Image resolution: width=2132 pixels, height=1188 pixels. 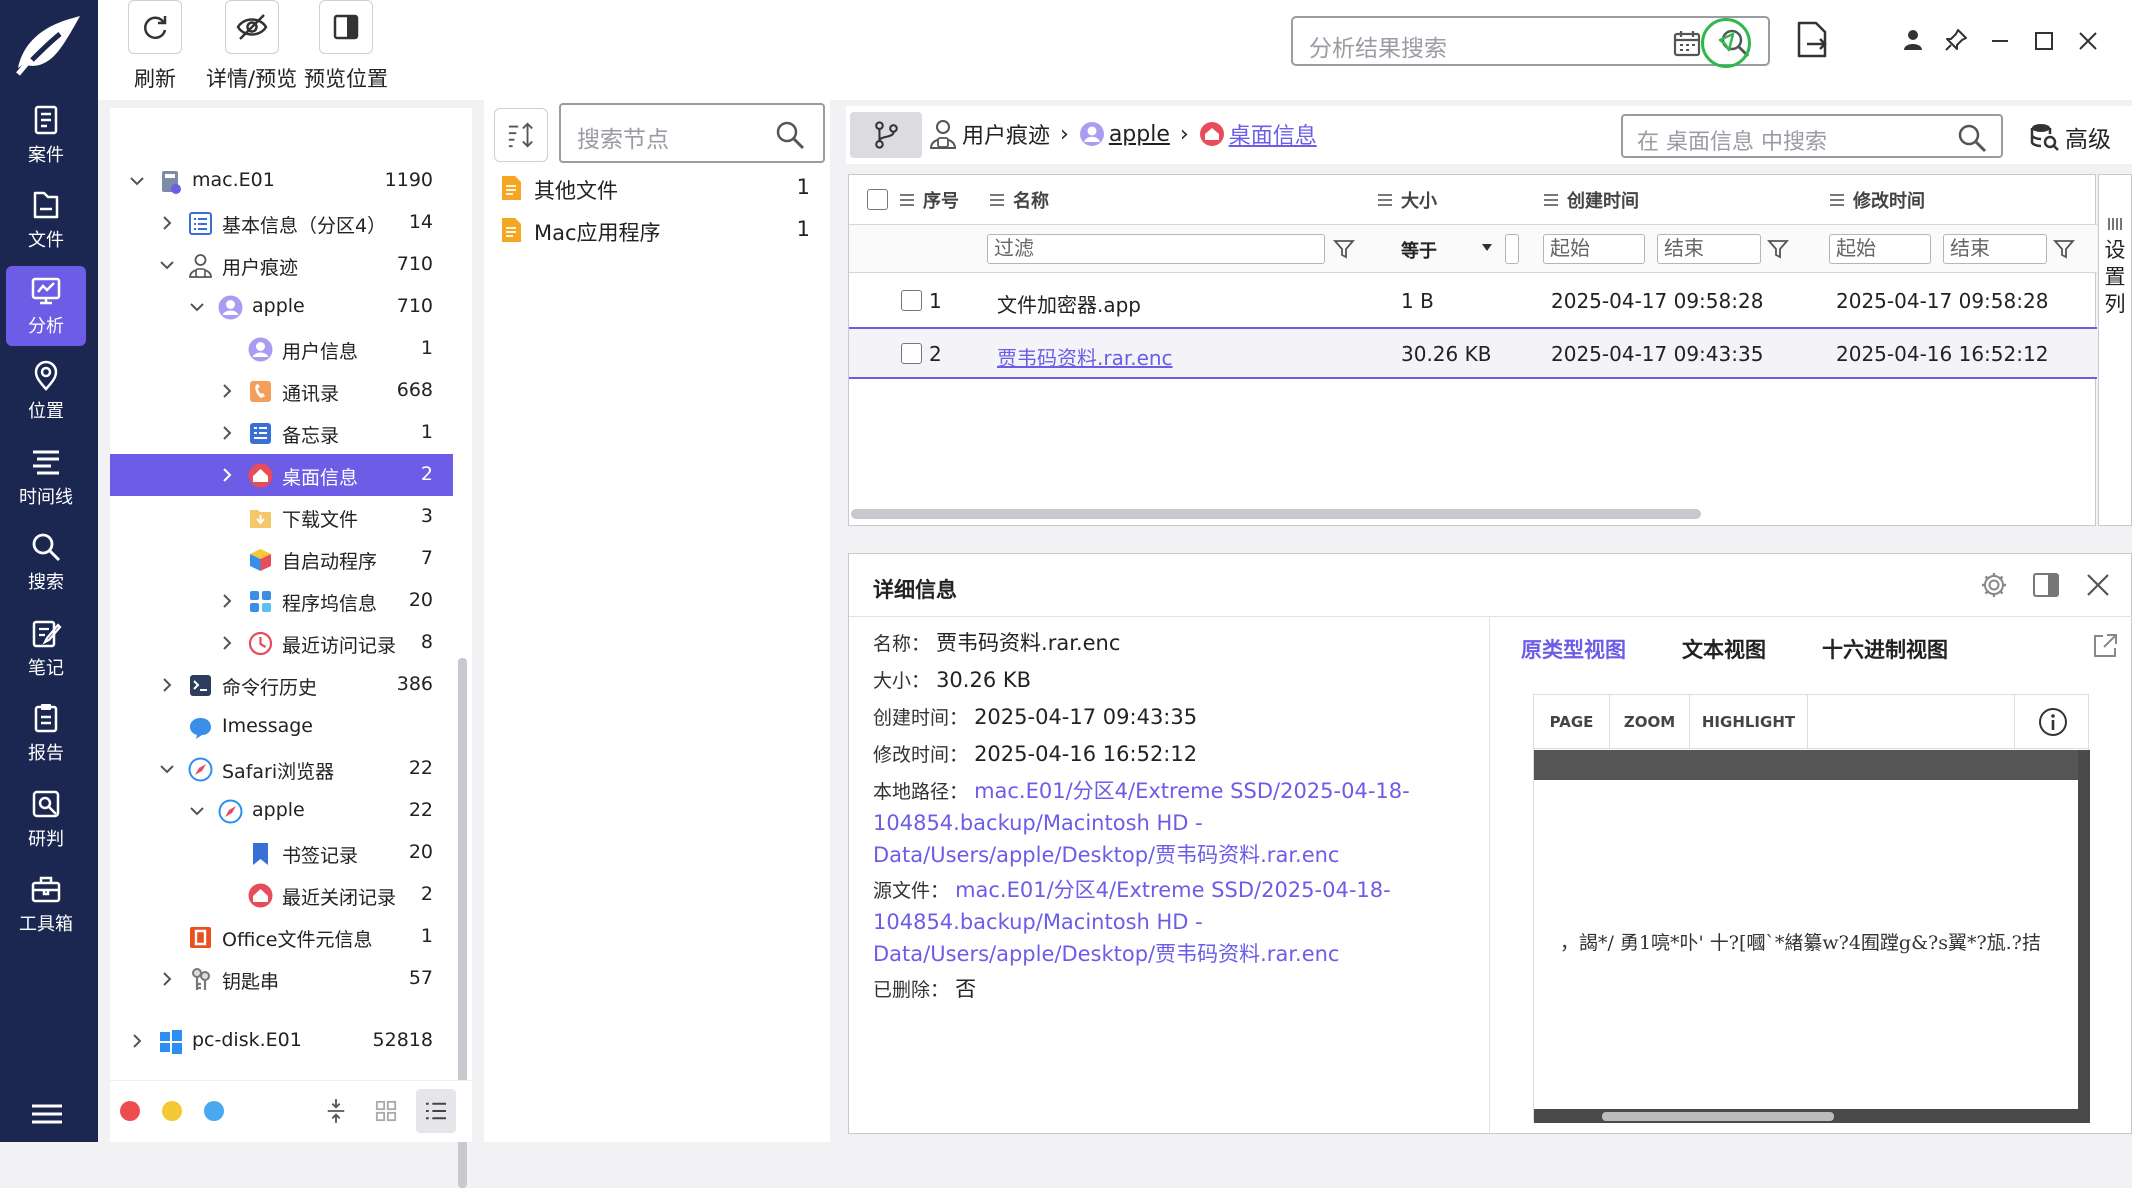 I want to click on row-checkbox, so click(x=911, y=353).